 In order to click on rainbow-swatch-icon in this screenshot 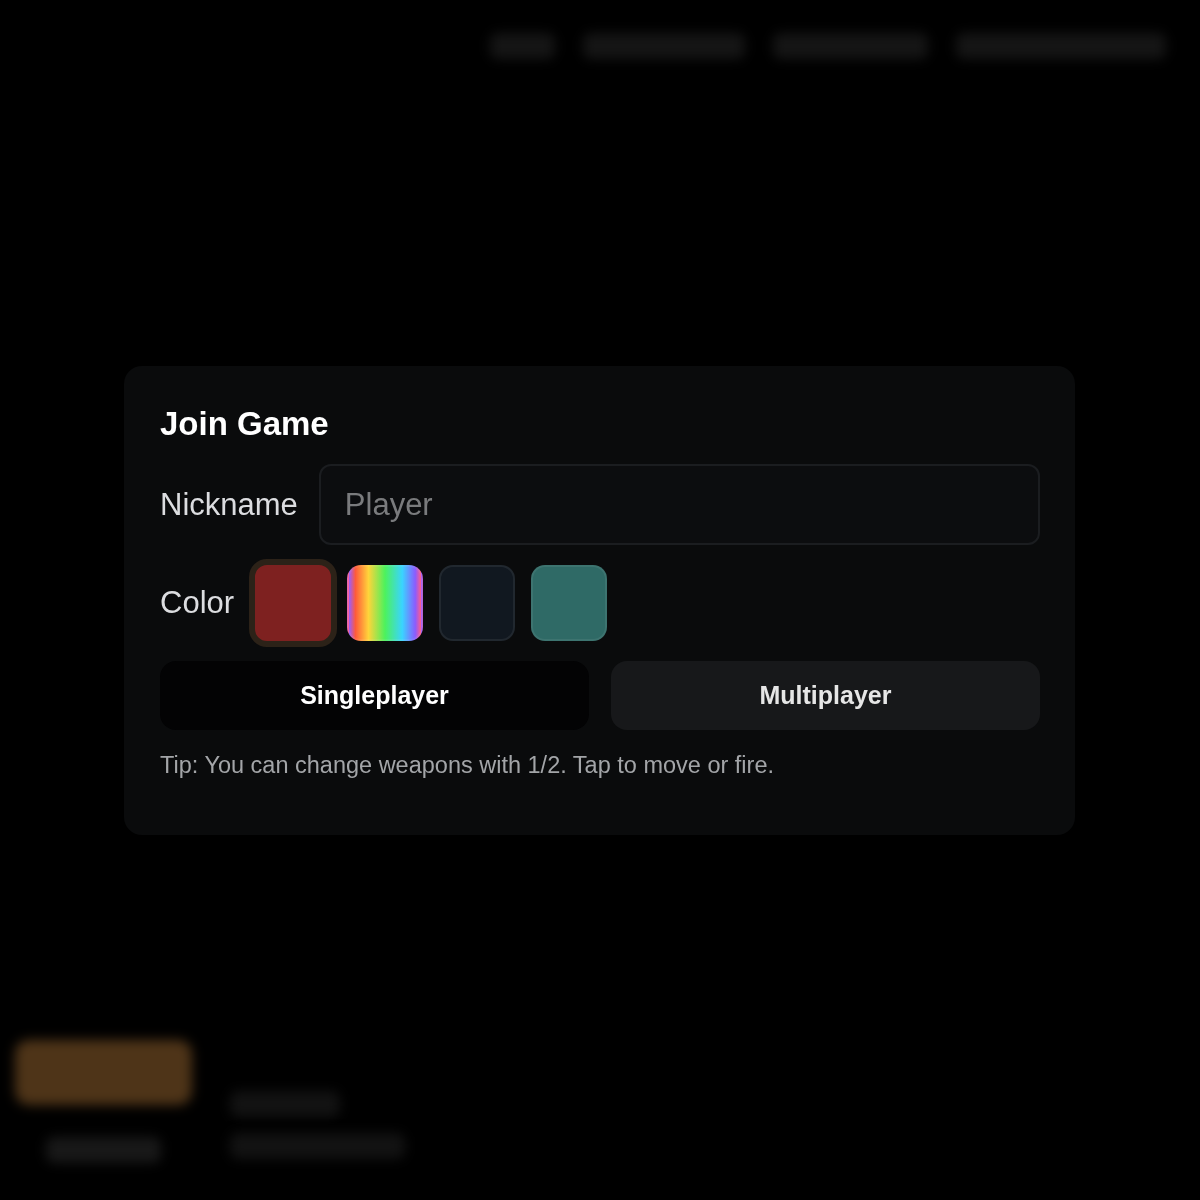, I will do `click(385, 603)`.